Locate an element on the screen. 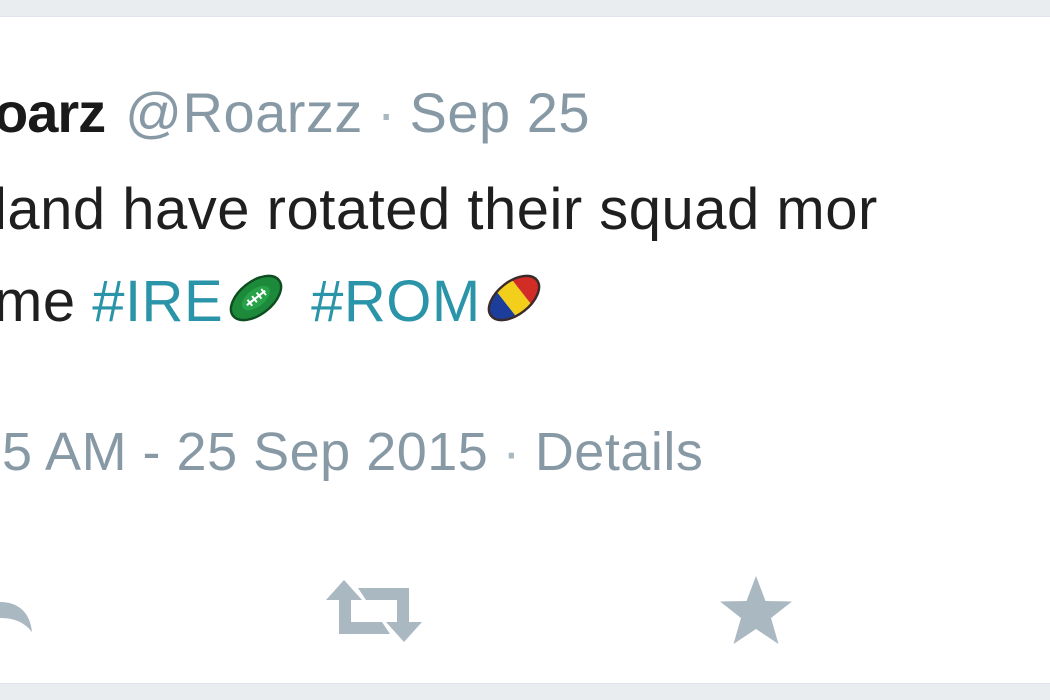  star-icon is located at coordinates (756, 610).